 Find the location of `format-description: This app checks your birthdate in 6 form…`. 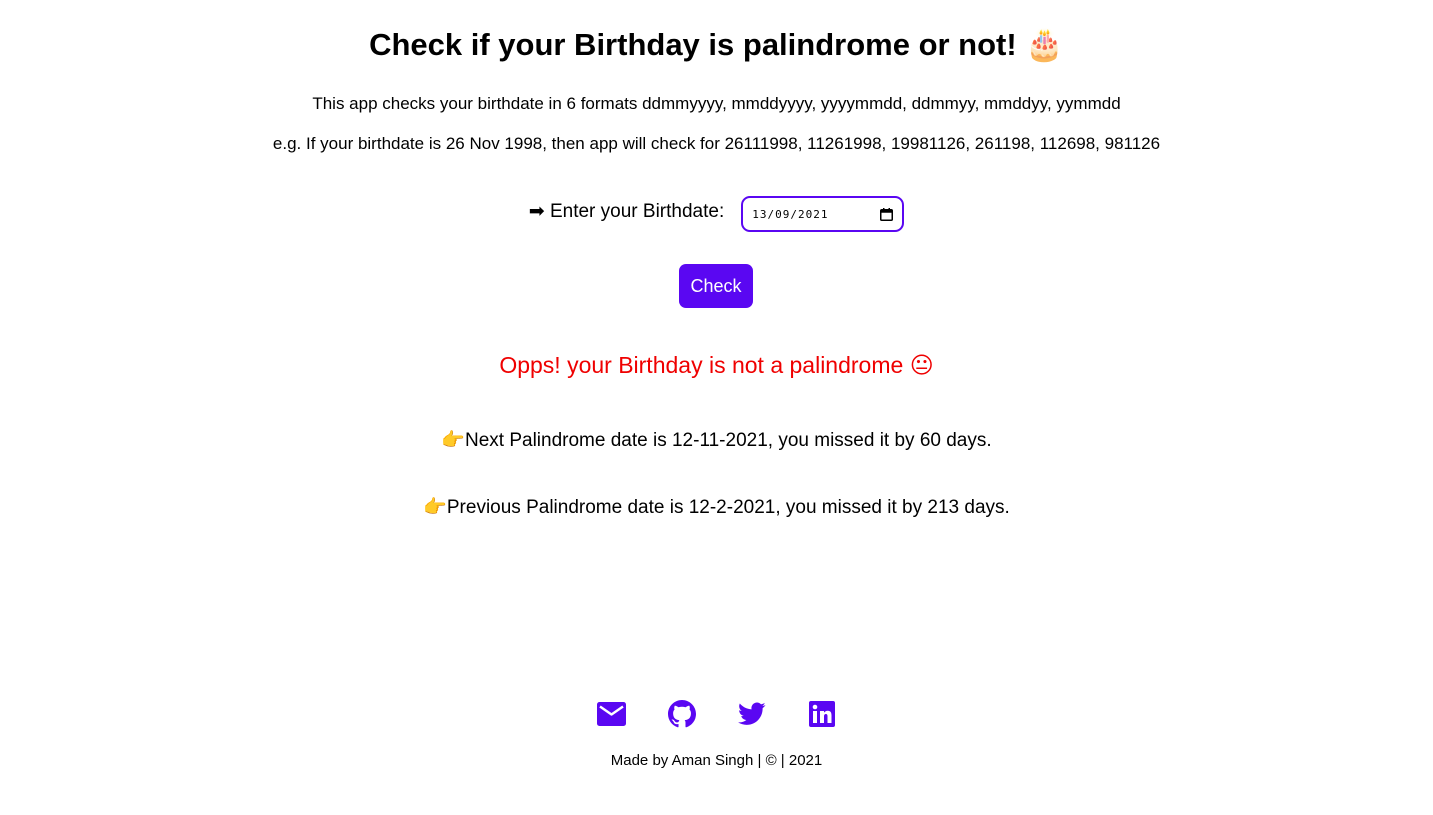

format-description: This app checks your birthdate in 6 form… is located at coordinates (716, 103).